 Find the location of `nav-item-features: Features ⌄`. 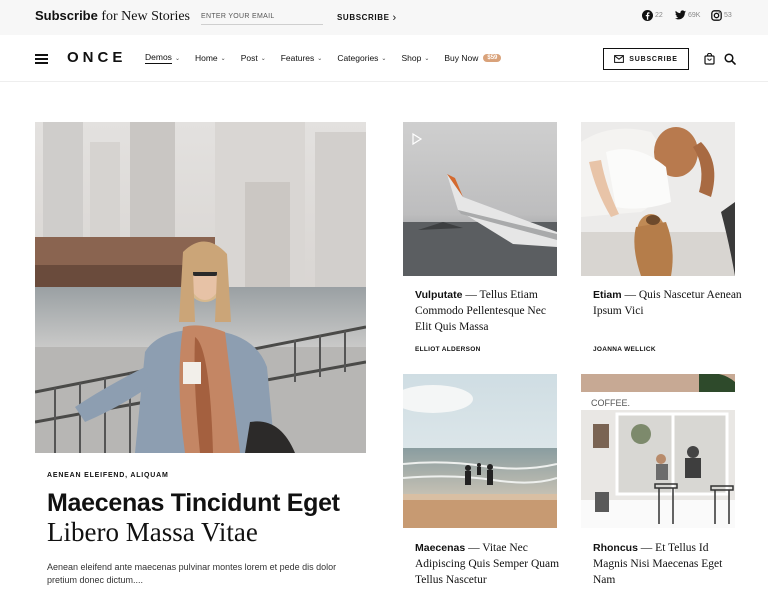

nav-item-features: Features ⌄ is located at coordinates (302, 58).